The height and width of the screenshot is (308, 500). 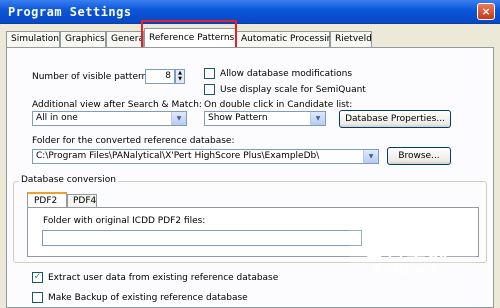 What do you see at coordinates (250, 12) in the screenshot?
I see `title-bar: Program Settings ×` at bounding box center [250, 12].